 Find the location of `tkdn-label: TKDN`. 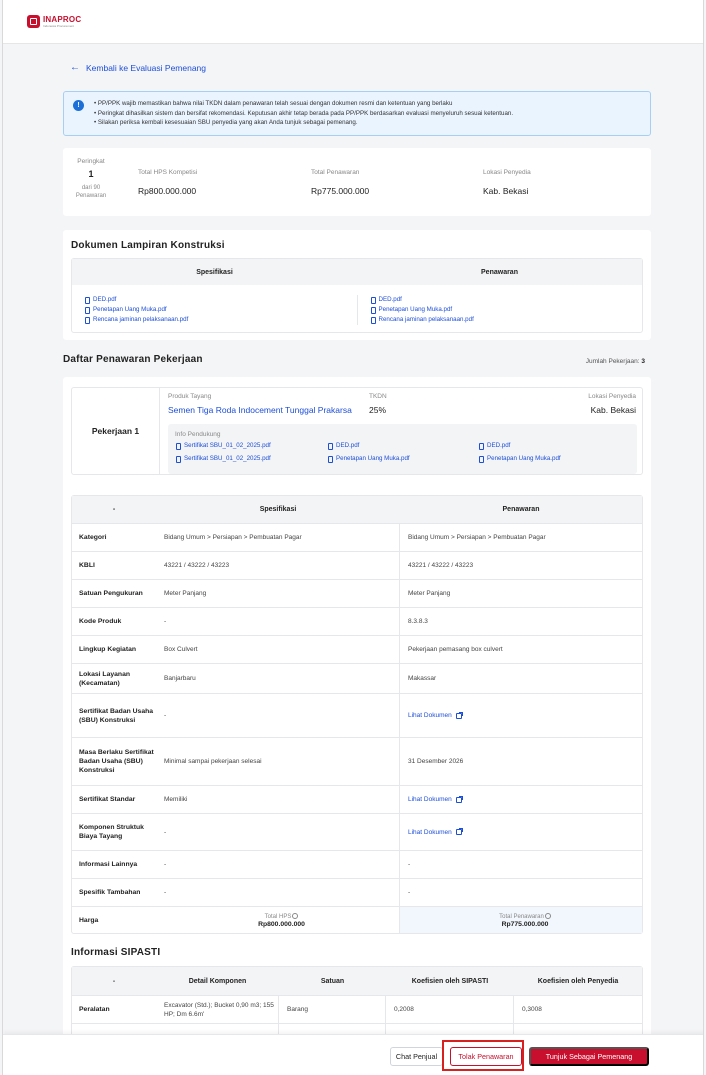

tkdn-label: TKDN is located at coordinates (378, 396).